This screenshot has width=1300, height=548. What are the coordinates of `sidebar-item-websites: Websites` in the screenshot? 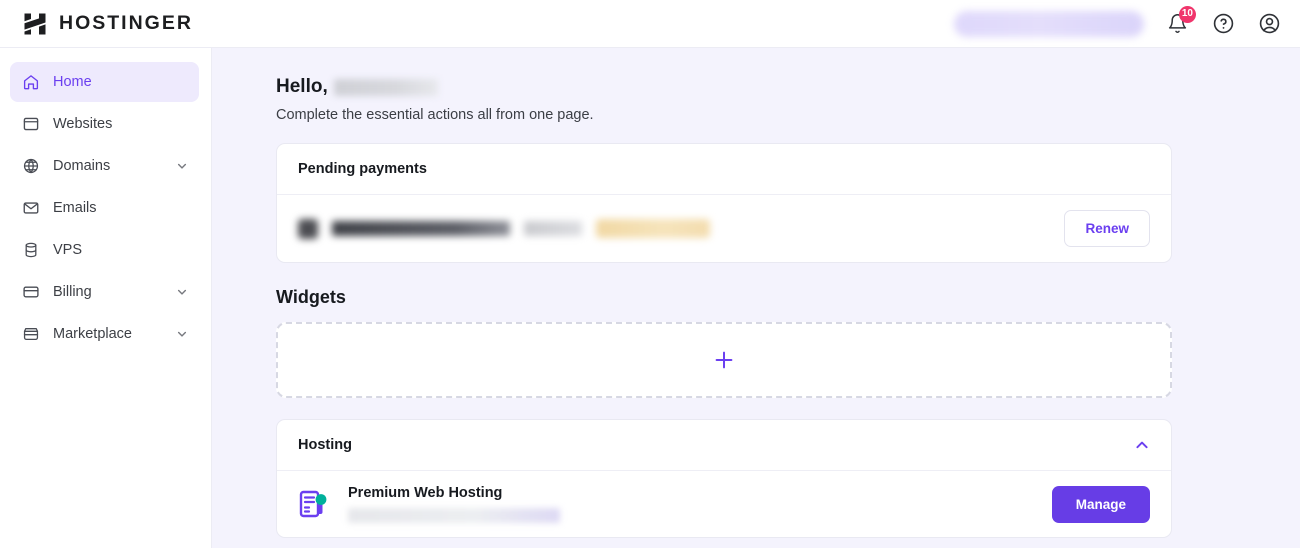 It's located at (104, 124).